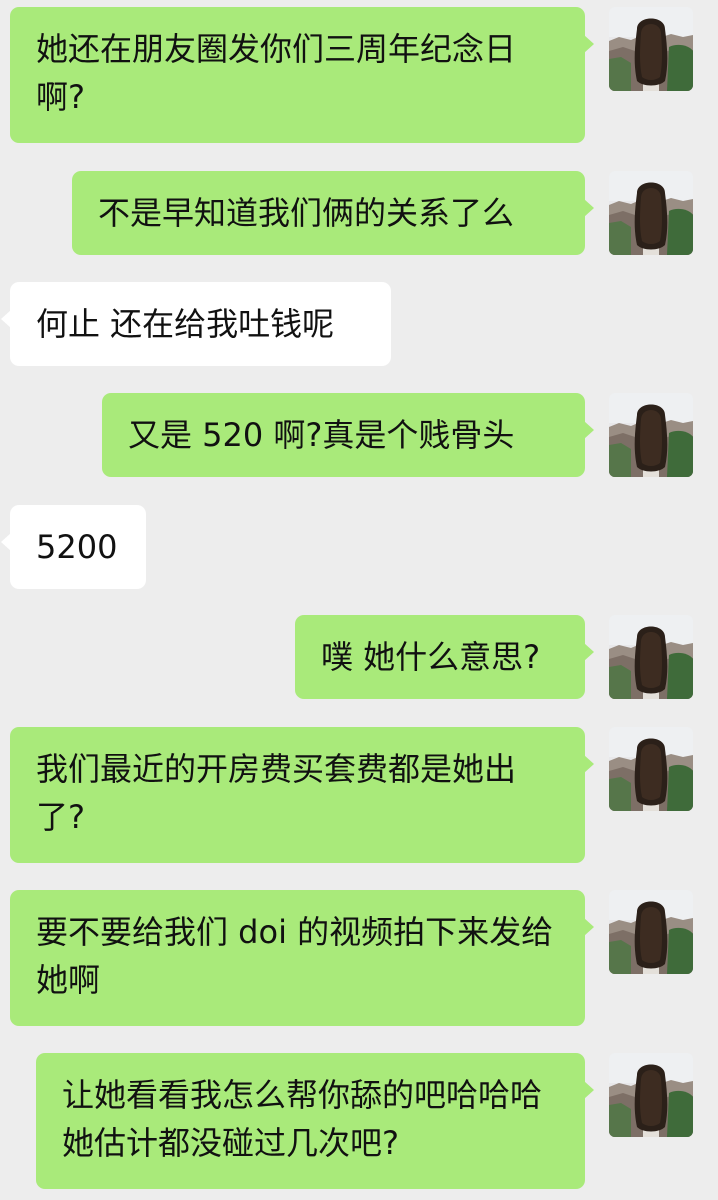 This screenshot has width=718, height=1200. What do you see at coordinates (302, 75) in the screenshot?
I see `message-bubble-outgoing: 她还在朋友圈发你们三周年纪念日啊?` at bounding box center [302, 75].